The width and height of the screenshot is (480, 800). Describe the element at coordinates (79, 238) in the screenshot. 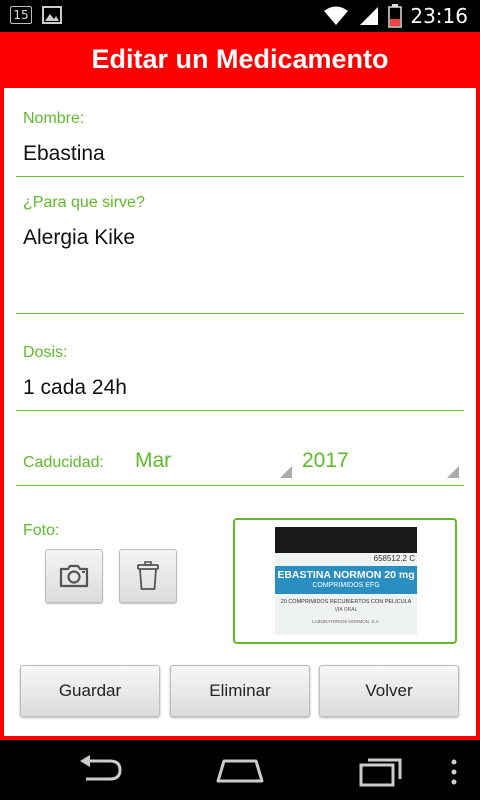

I see `para-que-sirve-field: Alergia Kike` at that location.